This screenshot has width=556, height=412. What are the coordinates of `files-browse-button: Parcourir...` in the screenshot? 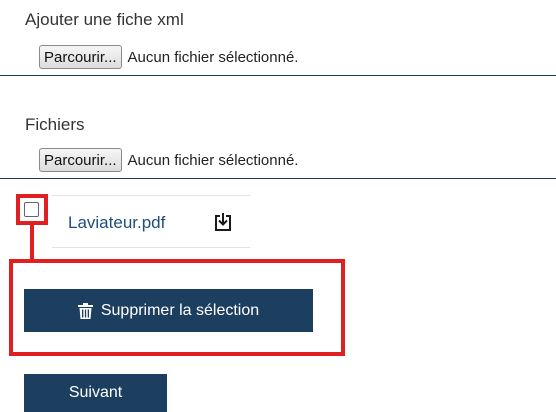 It's located at (80, 160).